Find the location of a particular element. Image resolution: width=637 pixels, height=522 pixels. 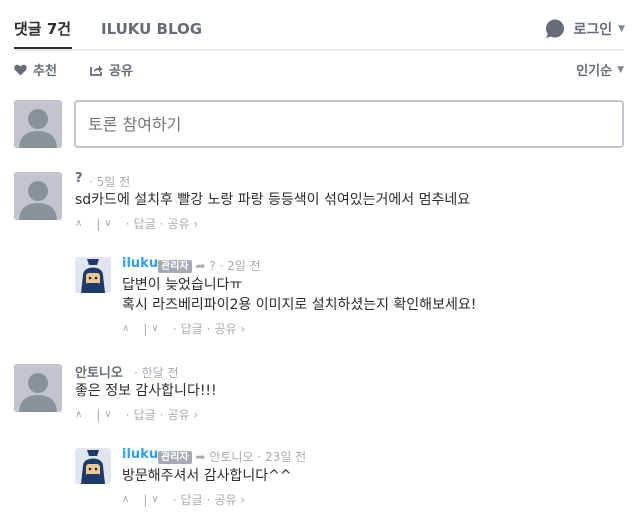

comment-meta: 관리자 ➦ 안토니오 · 23일 전 is located at coordinates (232, 456).